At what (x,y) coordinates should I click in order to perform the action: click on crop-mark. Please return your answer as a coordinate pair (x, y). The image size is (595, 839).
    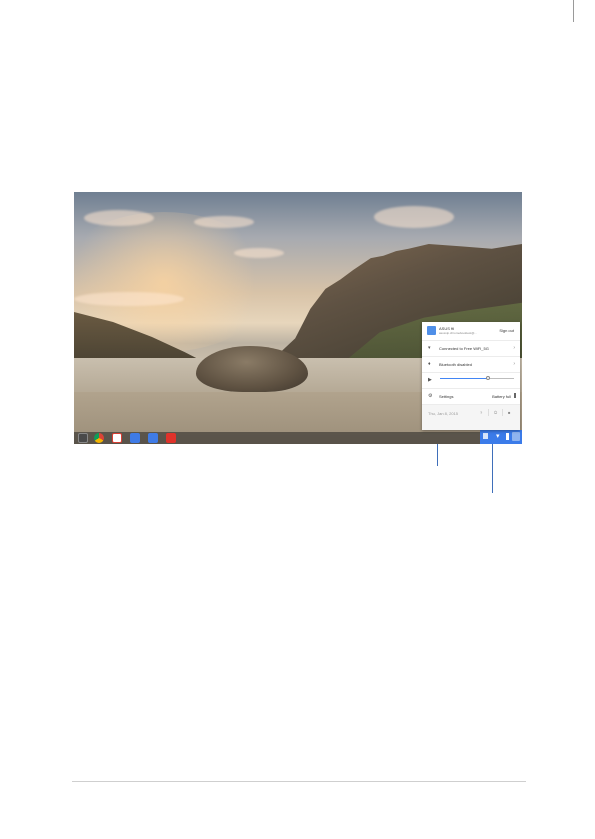
    Looking at the image, I should click on (573, 11).